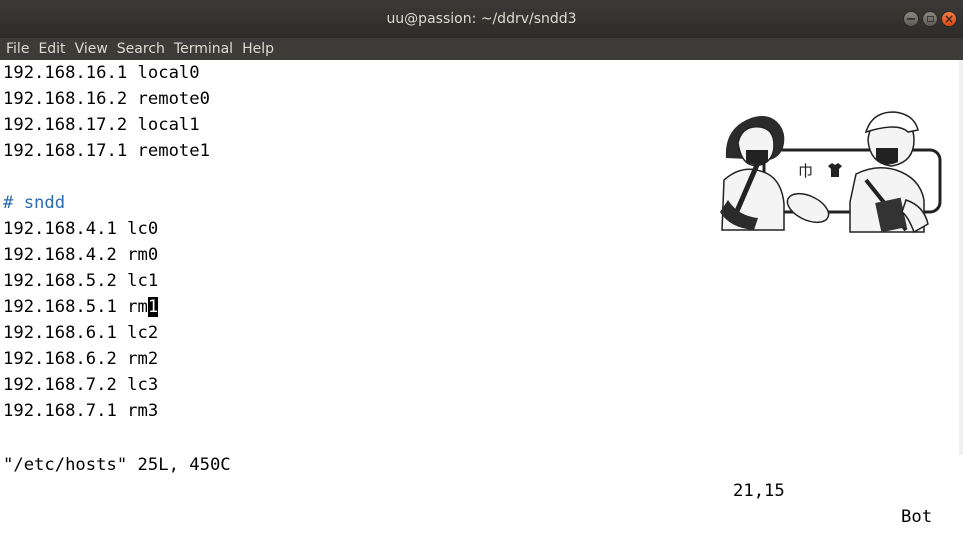  What do you see at coordinates (949, 19) in the screenshot?
I see `close-icon: ×` at bounding box center [949, 19].